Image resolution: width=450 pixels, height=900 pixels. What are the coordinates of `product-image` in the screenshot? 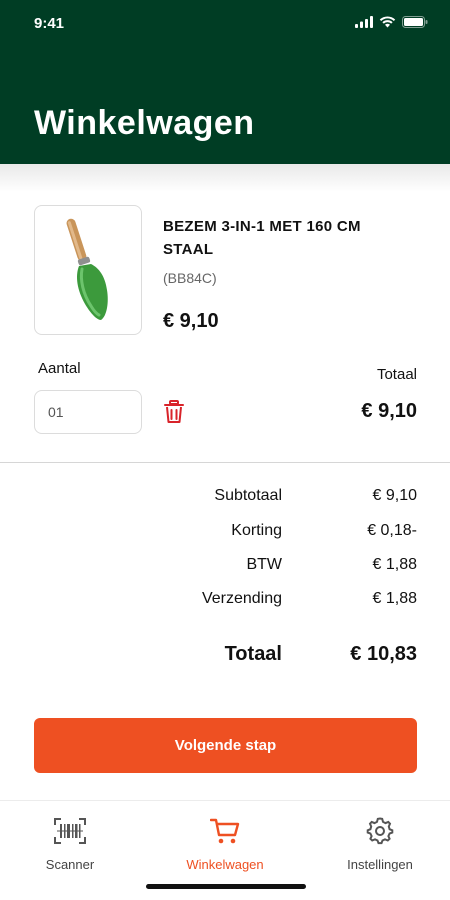 It's located at (88, 270).